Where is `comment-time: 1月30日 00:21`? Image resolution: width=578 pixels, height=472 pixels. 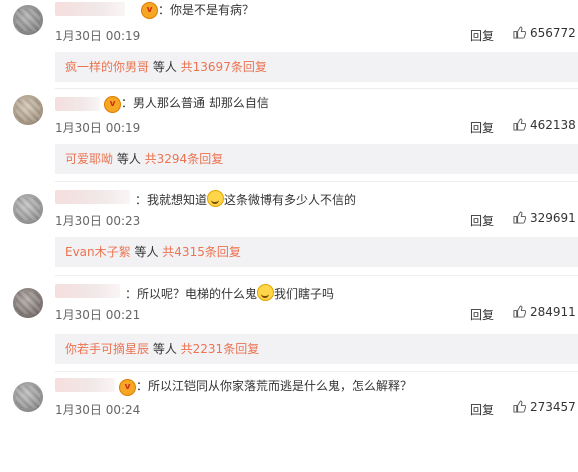
comment-time: 1月30日 00:21 is located at coordinates (98, 315).